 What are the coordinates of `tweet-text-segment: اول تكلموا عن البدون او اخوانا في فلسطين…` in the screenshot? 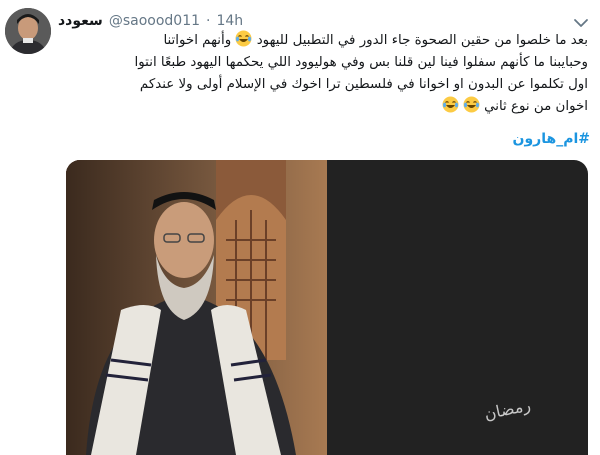 It's located at (363, 84).